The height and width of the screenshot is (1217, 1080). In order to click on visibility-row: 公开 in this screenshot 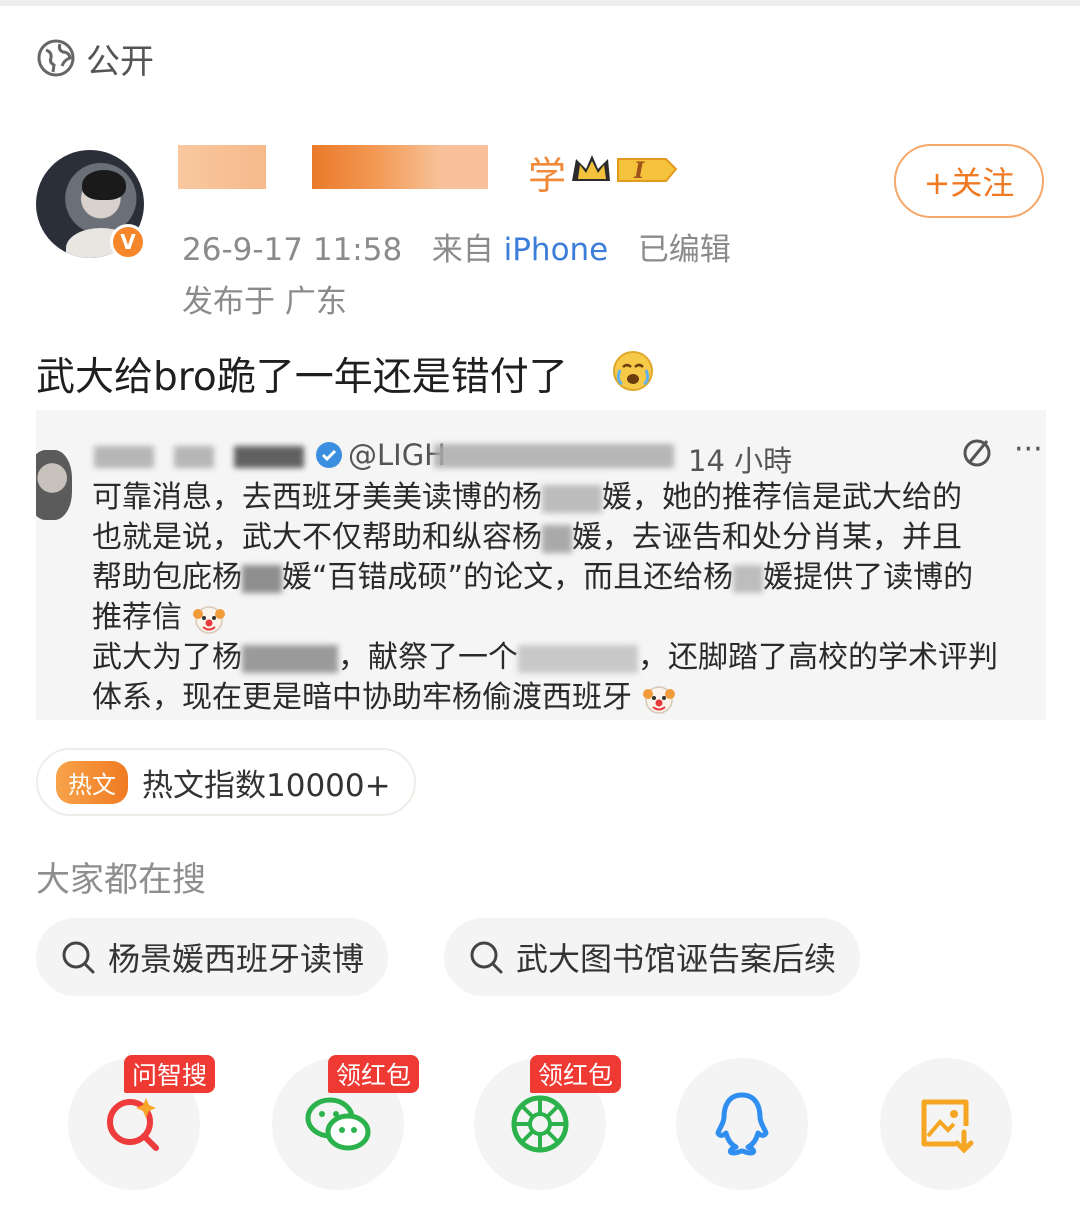, I will do `click(95, 59)`.